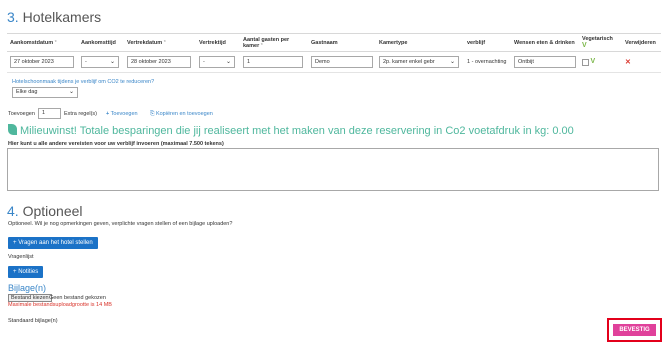  Describe the element at coordinates (159, 62) in the screenshot. I see `departure-date-input: 28 oktober 2023` at that location.